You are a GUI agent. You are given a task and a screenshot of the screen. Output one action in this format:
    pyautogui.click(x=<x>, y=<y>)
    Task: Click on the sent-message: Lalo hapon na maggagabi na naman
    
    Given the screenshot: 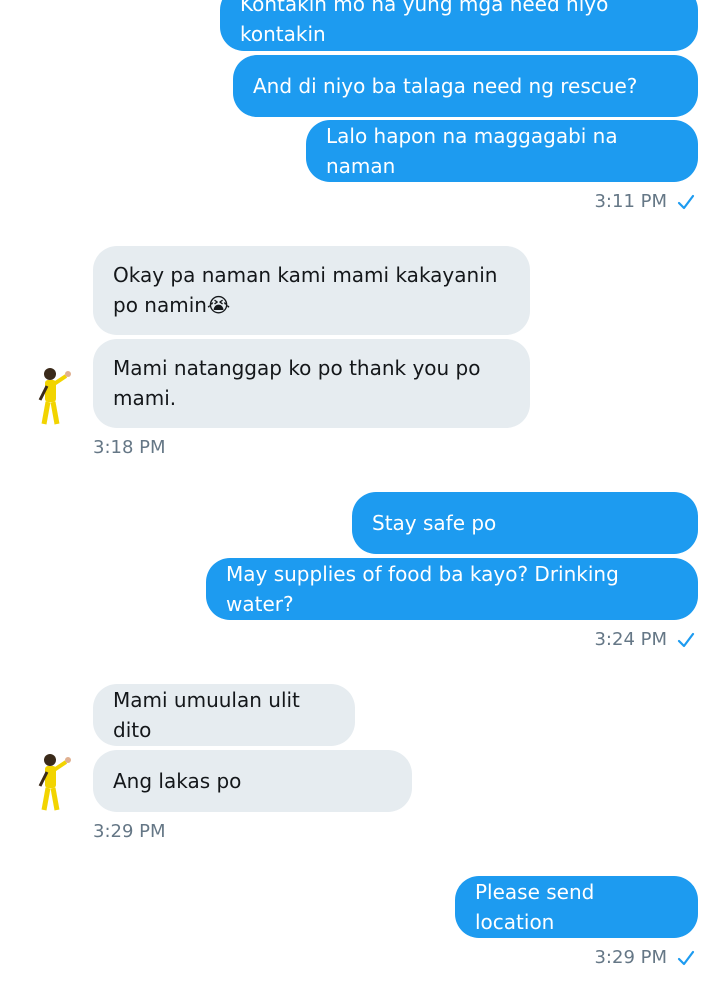 What is the action you would take?
    pyautogui.click(x=502, y=151)
    